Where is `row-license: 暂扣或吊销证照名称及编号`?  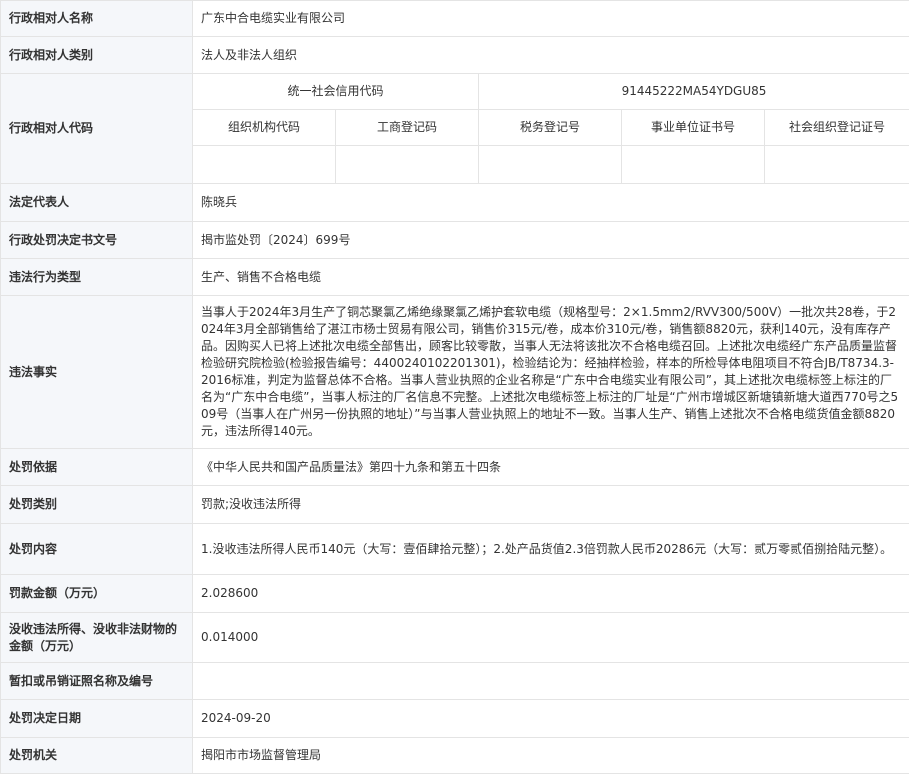 row-license: 暂扣或吊销证照名称及编号 is located at coordinates (454, 681).